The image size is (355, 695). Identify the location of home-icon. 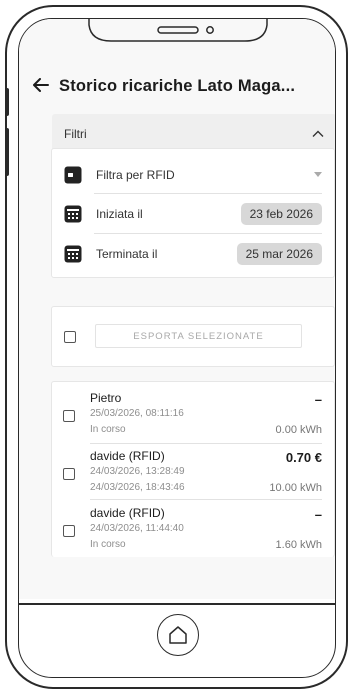
(178, 635).